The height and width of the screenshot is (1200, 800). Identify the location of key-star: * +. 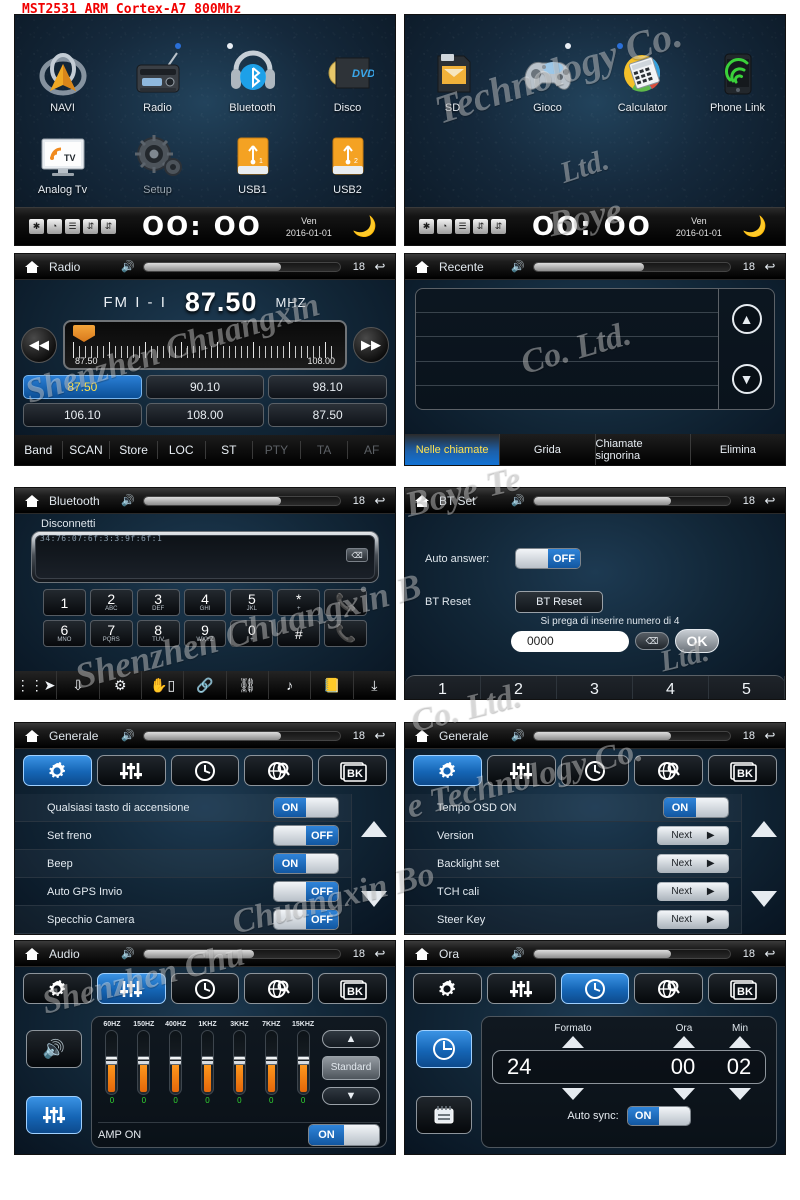
(299, 602).